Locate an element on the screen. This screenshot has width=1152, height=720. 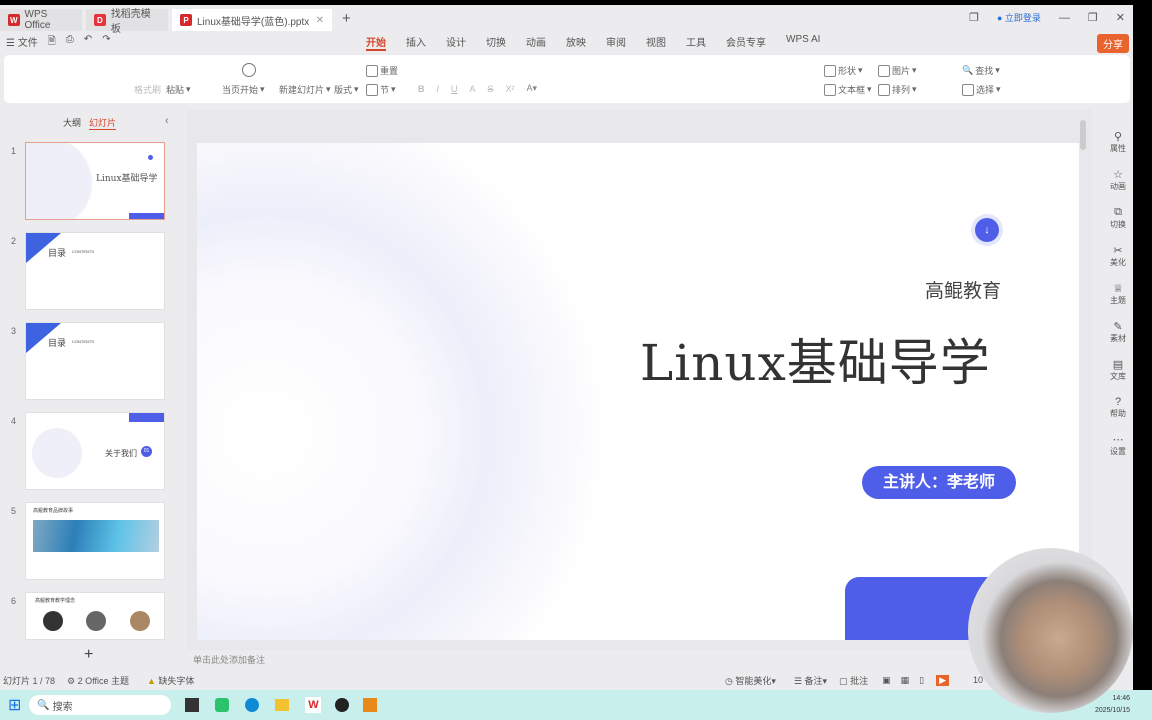
format-painter-button: 格式刷 is located at coordinates (147, 89).